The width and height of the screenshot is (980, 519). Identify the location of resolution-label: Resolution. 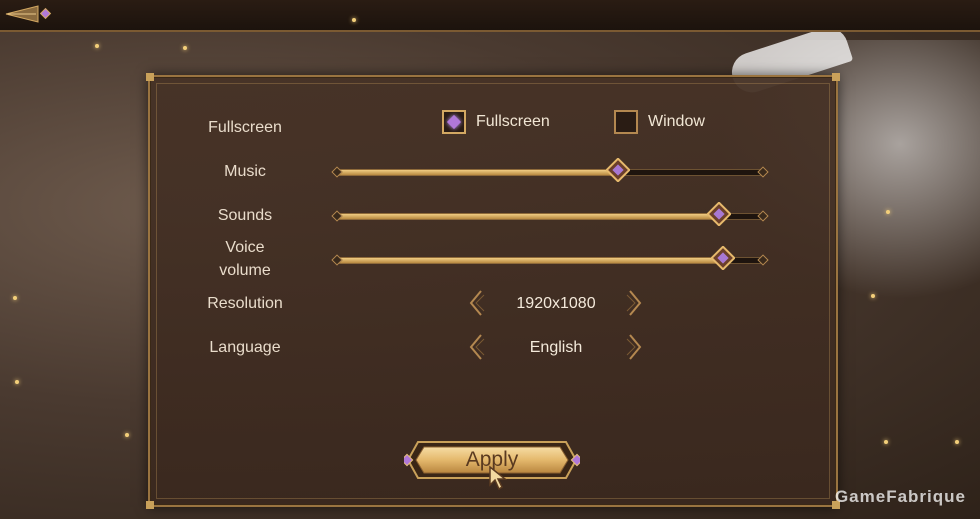
(245, 303).